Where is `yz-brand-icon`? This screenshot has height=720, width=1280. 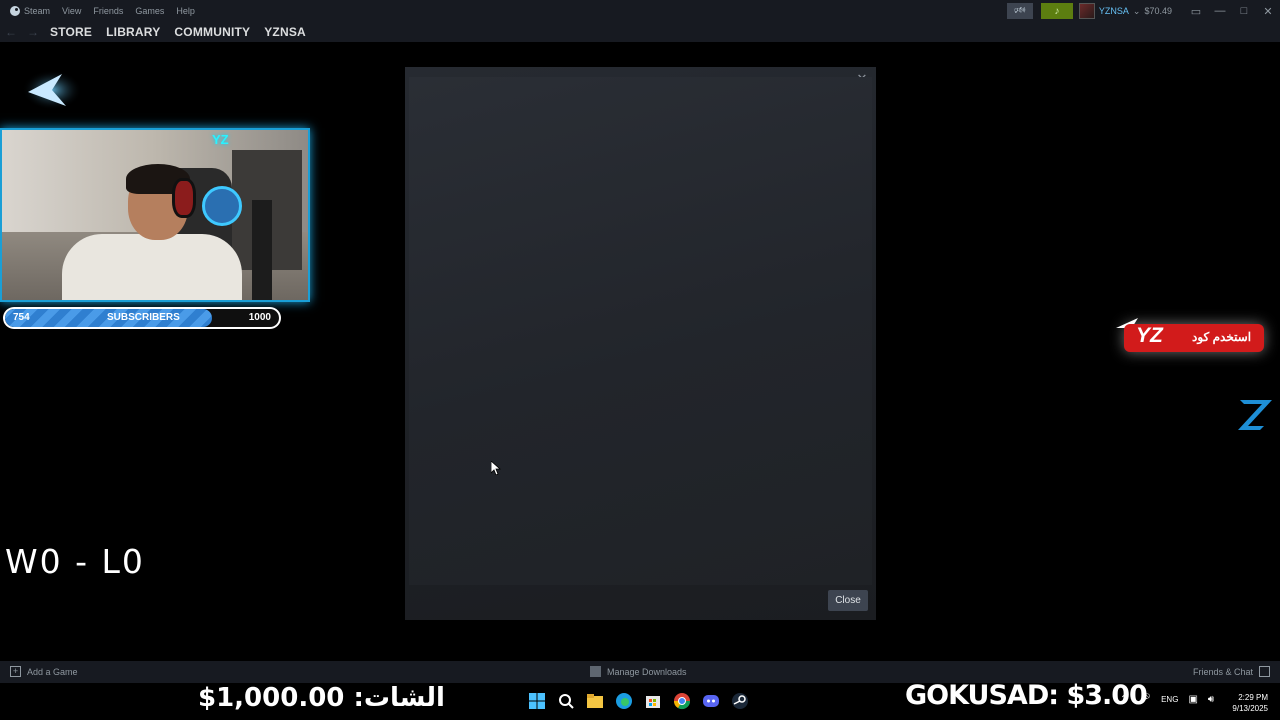 yz-brand-icon is located at coordinates (1255, 415).